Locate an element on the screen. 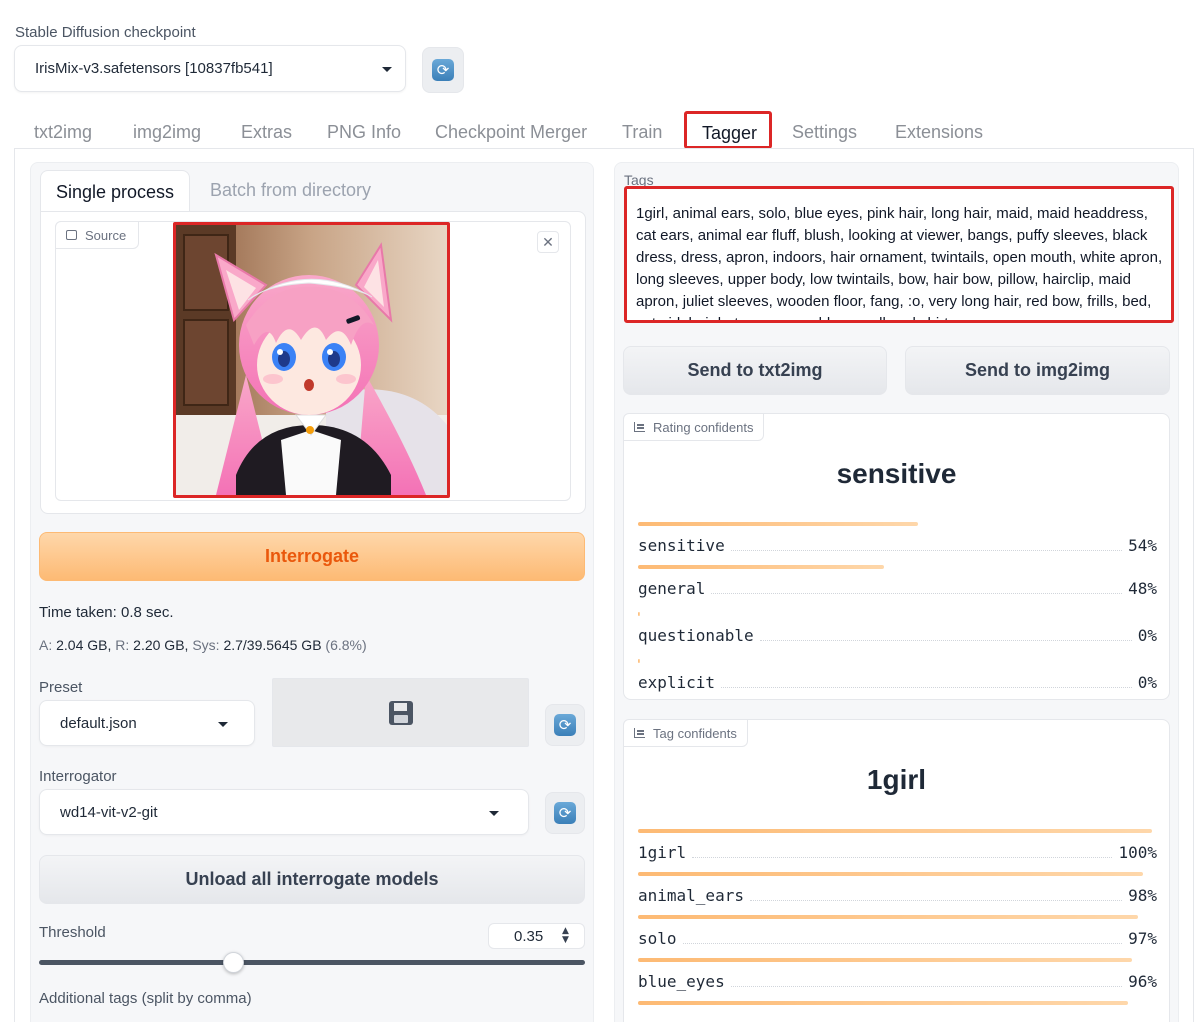  threshold-slider-track is located at coordinates (312, 962).